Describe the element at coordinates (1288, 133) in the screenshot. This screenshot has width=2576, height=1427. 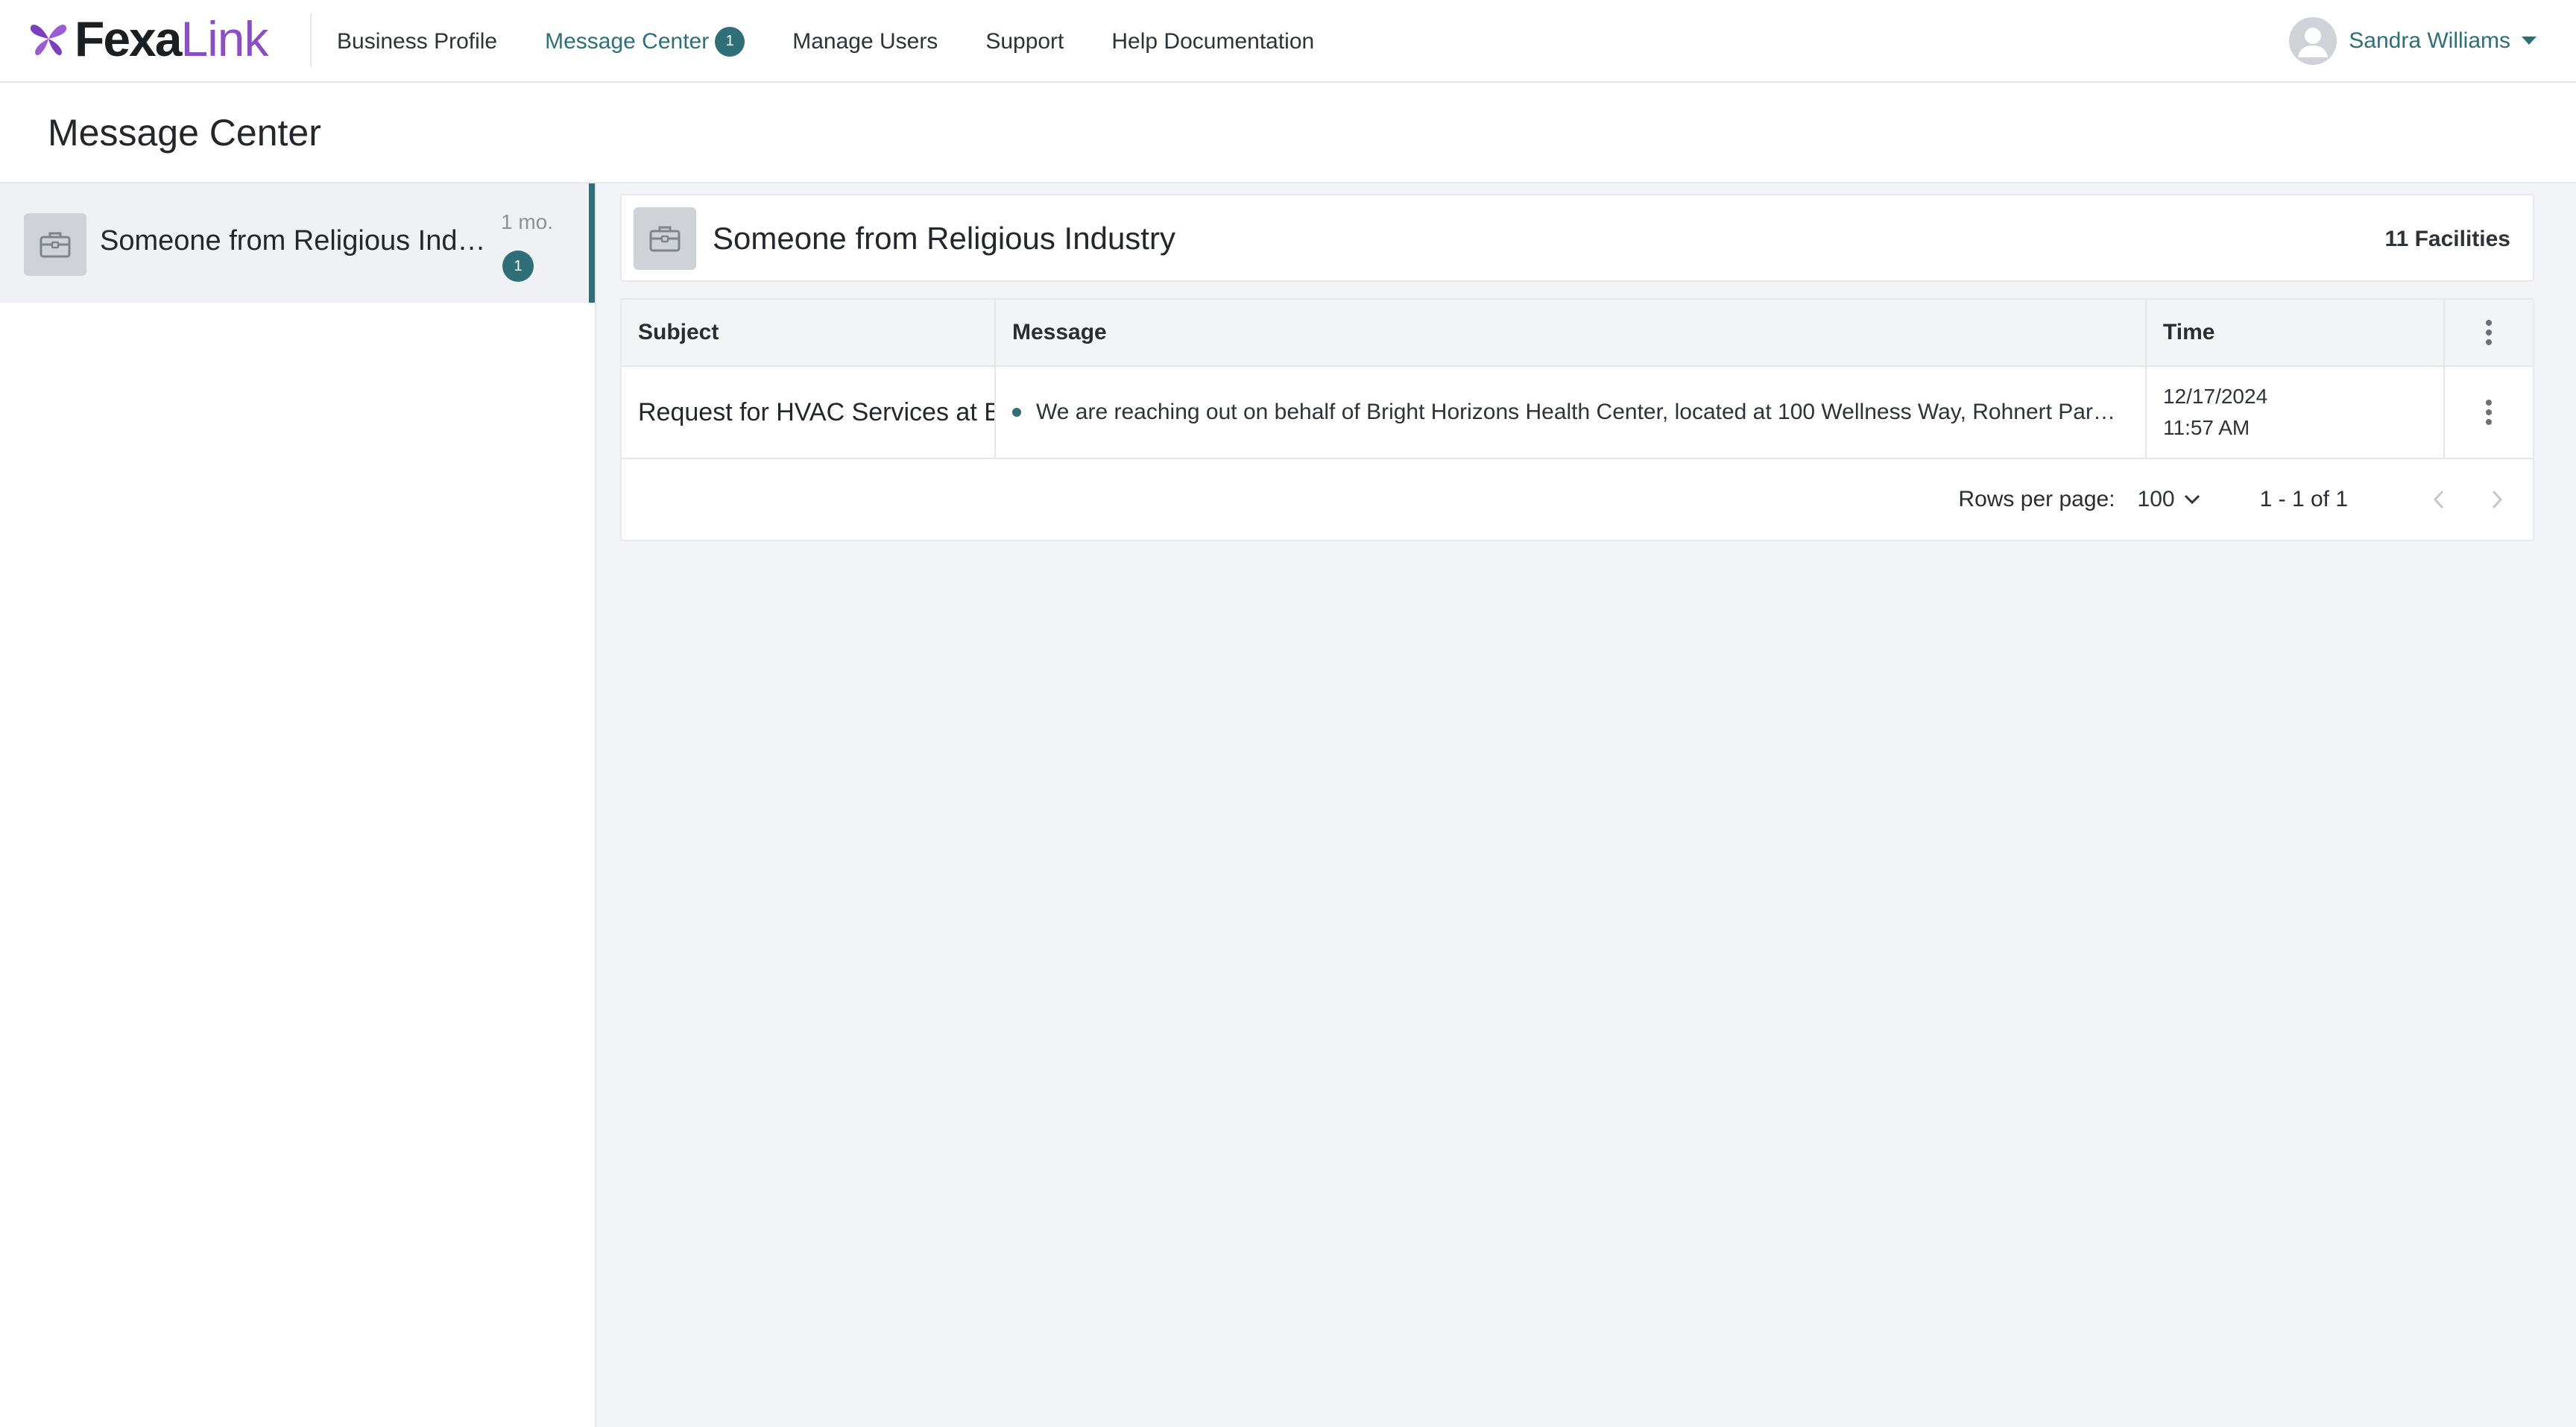
I see `page-header: Message Center` at that location.